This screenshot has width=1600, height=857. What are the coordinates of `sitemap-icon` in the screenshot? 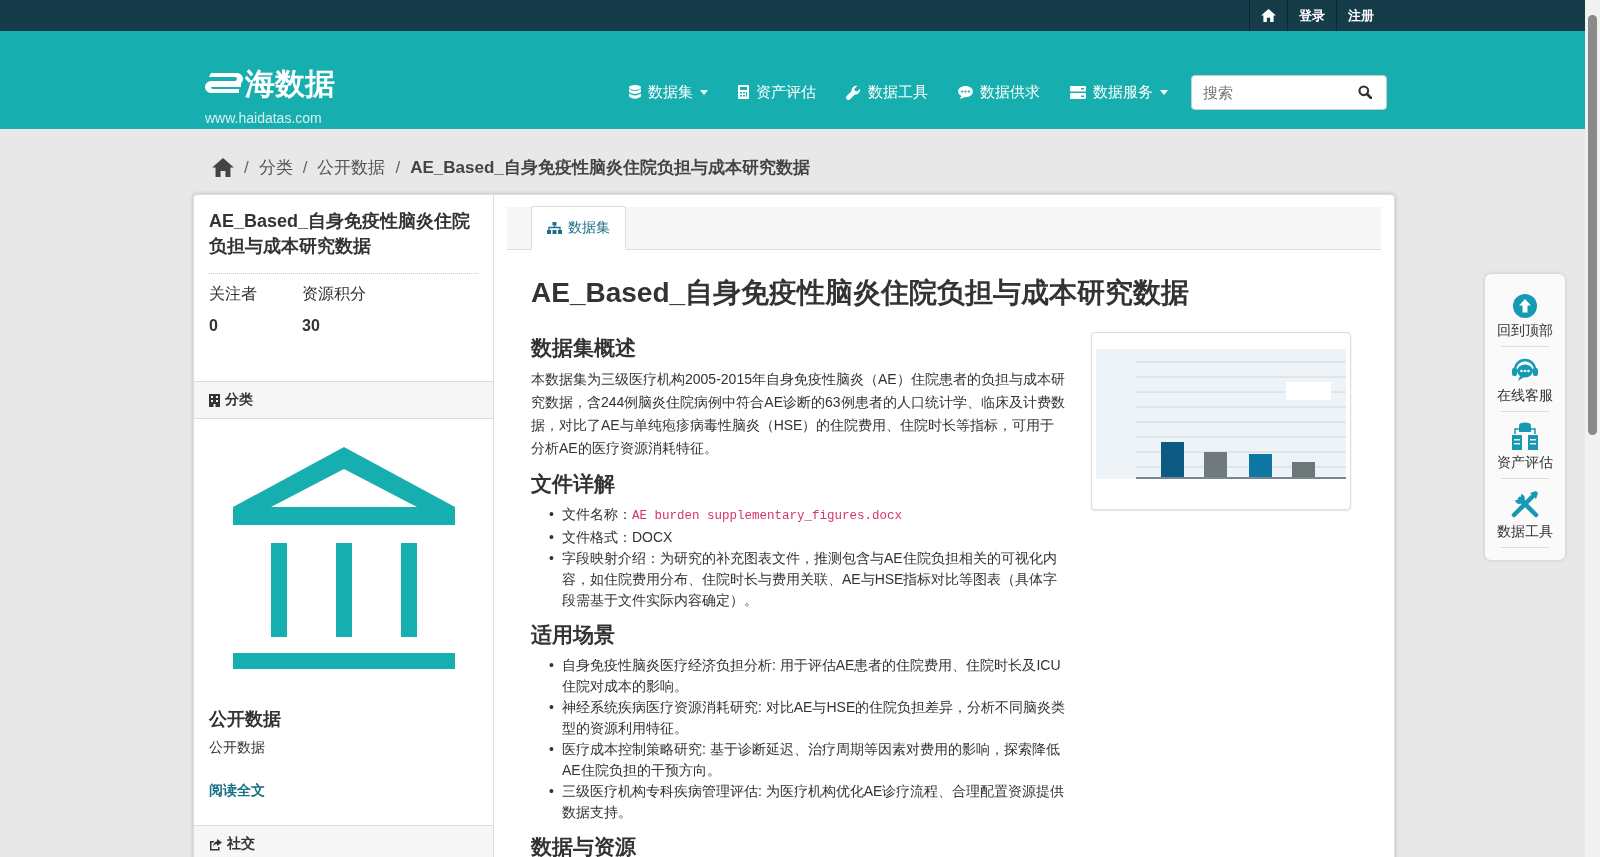 It's located at (554, 228).